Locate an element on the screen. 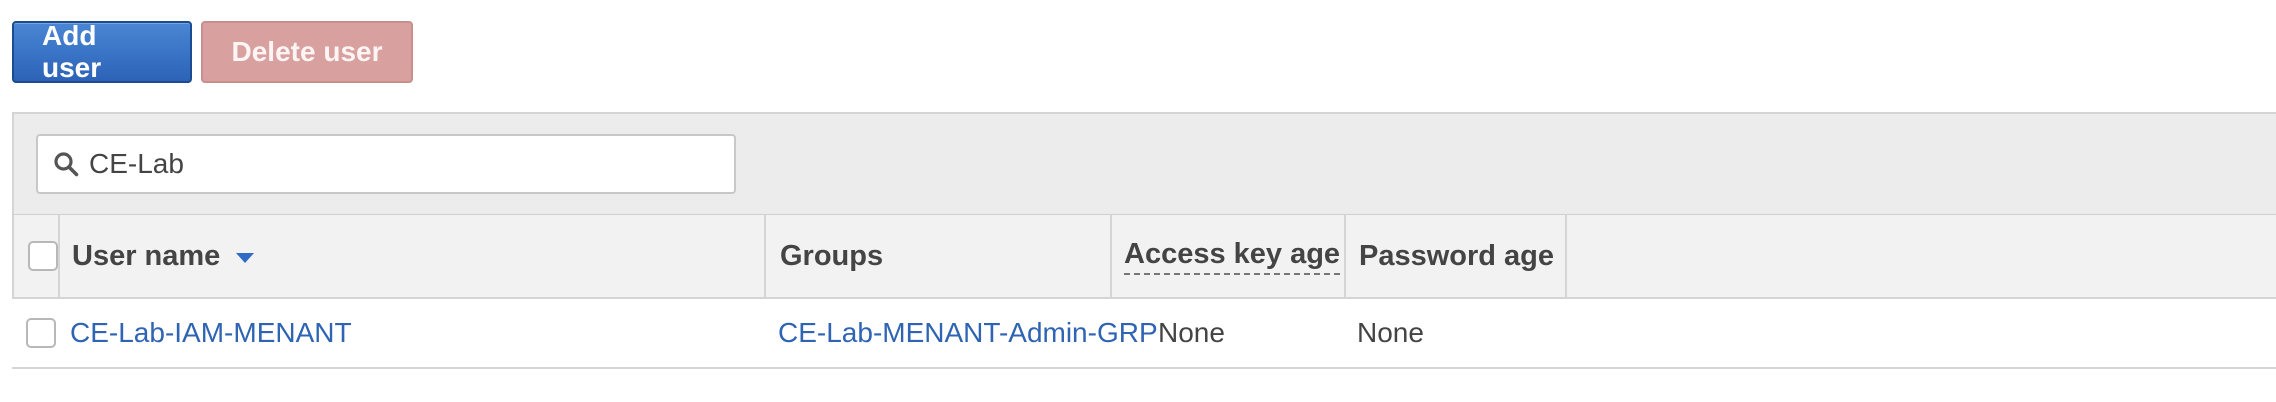  column-header-access-key-age-label: Access key age is located at coordinates (1232, 256).